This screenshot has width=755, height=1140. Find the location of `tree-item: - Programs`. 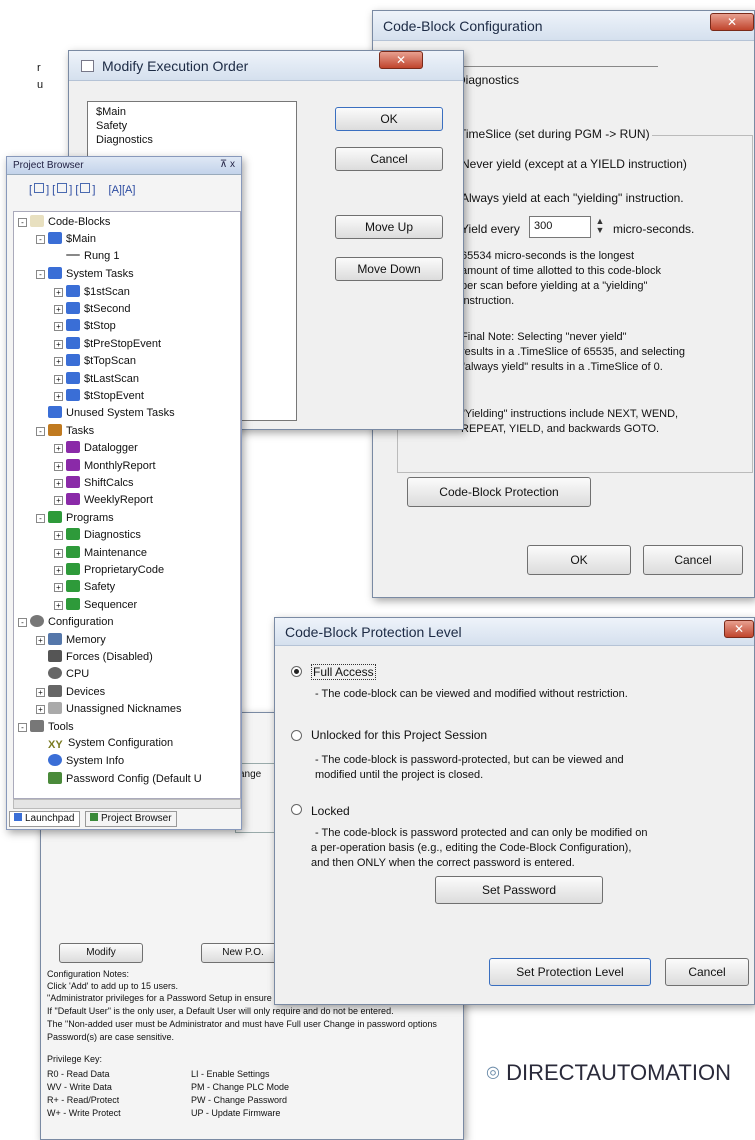

tree-item: - Programs is located at coordinates (75, 519).